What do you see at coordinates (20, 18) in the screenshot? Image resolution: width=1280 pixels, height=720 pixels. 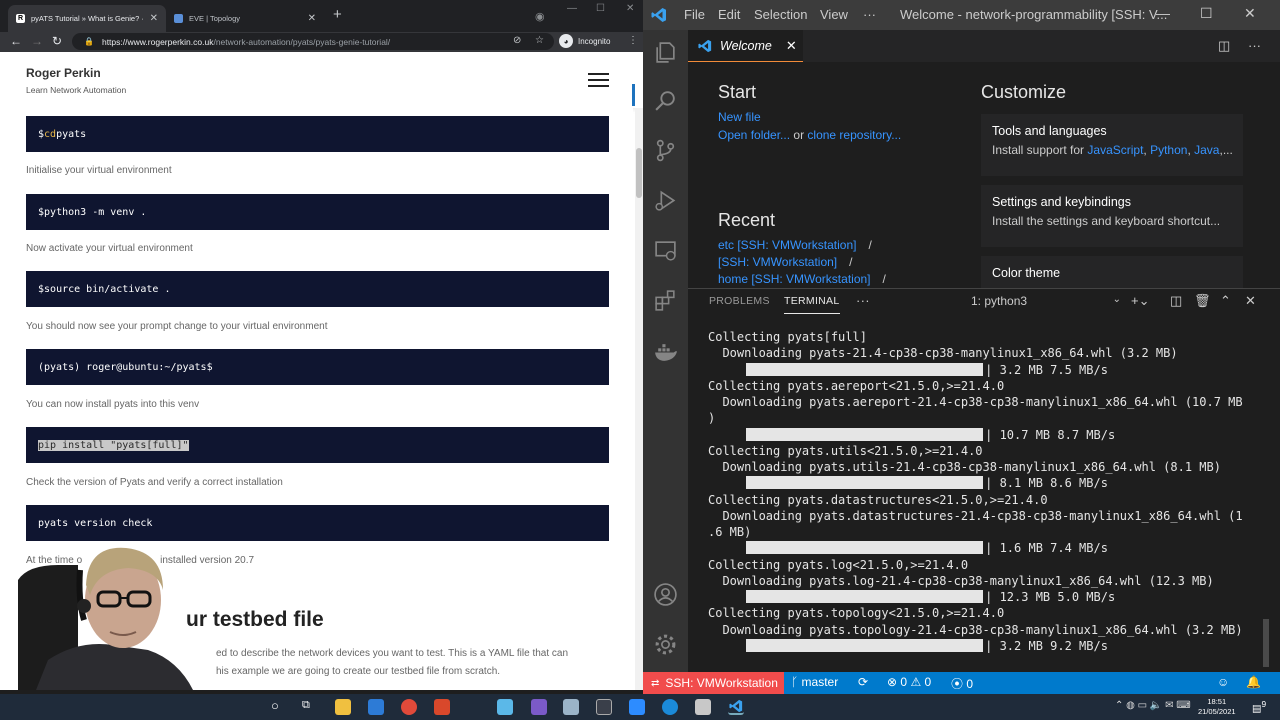 I see `rp-favicon-icon: R` at bounding box center [20, 18].